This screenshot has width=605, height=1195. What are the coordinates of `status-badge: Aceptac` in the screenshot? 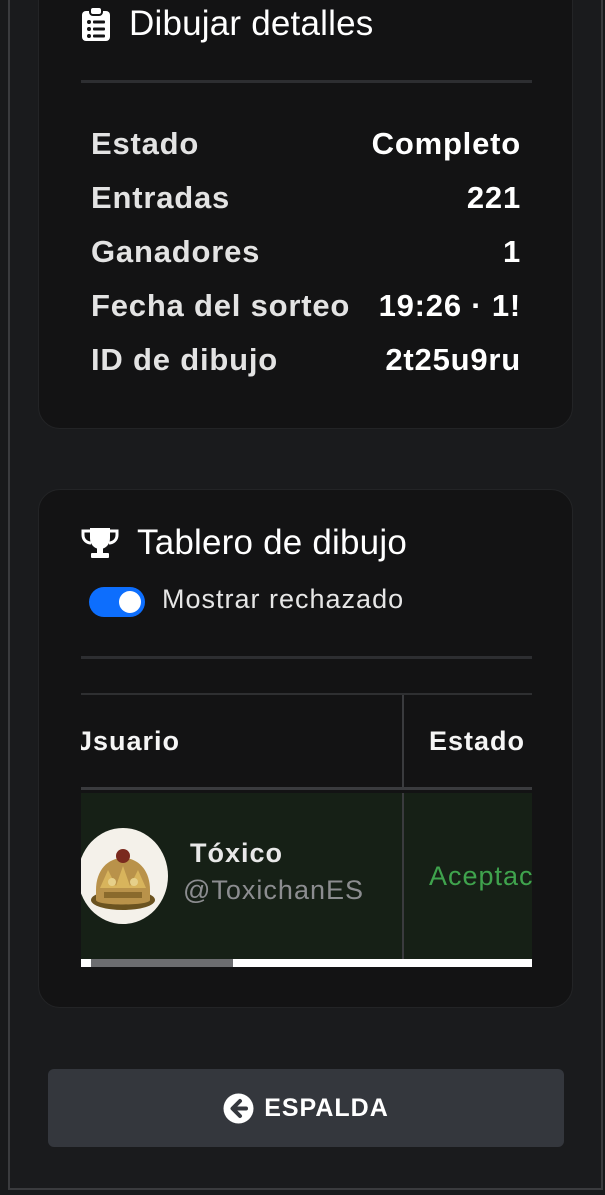 It's located at (480, 876).